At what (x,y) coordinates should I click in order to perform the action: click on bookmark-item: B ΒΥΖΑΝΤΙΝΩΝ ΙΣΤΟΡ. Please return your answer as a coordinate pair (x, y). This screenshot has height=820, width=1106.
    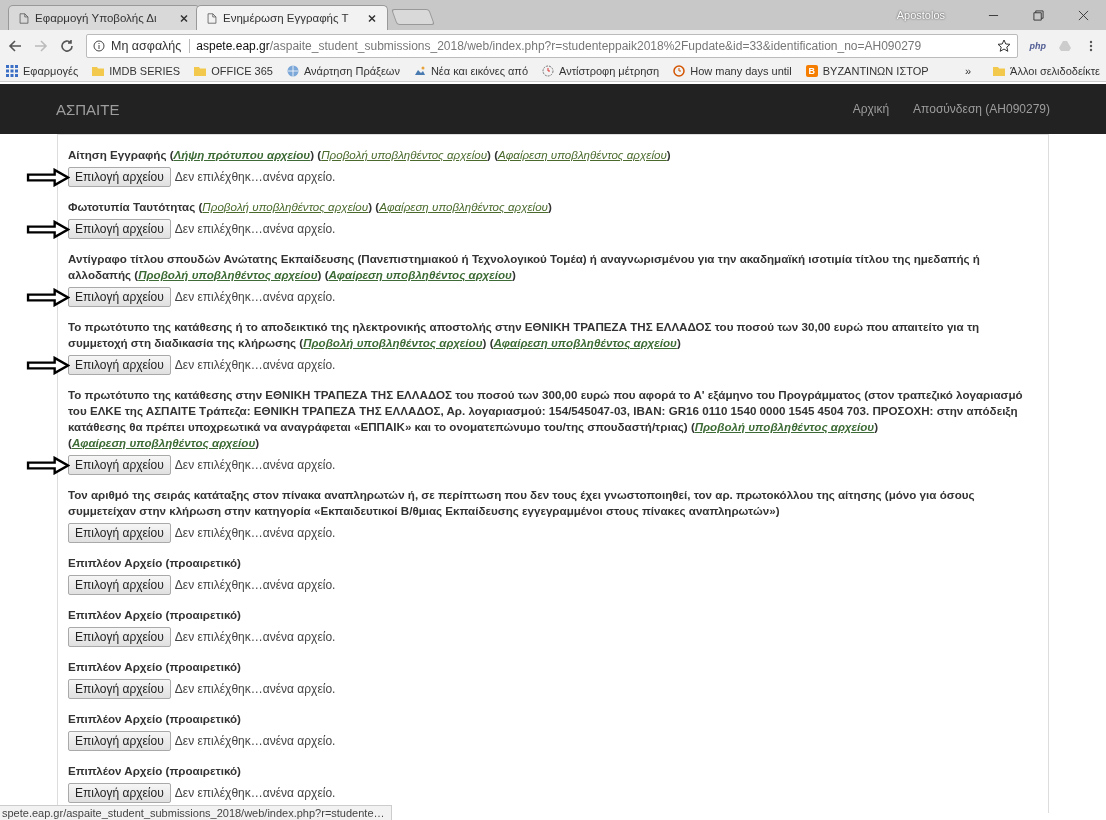
    Looking at the image, I should click on (867, 71).